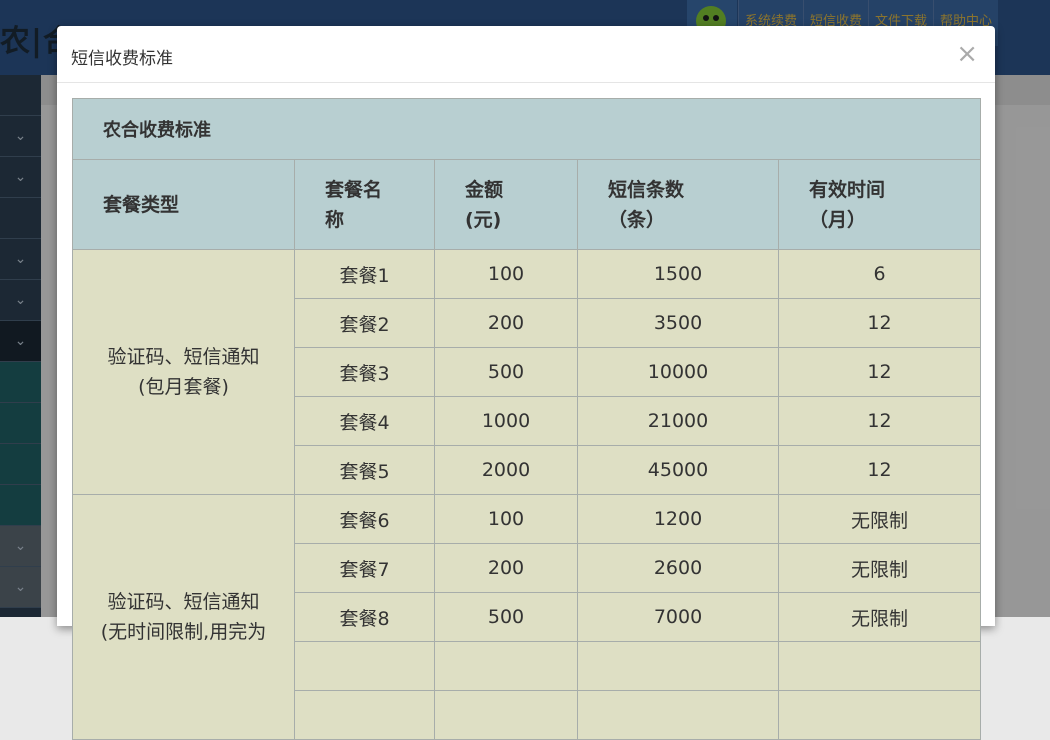 This screenshot has height=740, width=1050. I want to click on table-caption-row: 农合收费标准, so click(526, 129).